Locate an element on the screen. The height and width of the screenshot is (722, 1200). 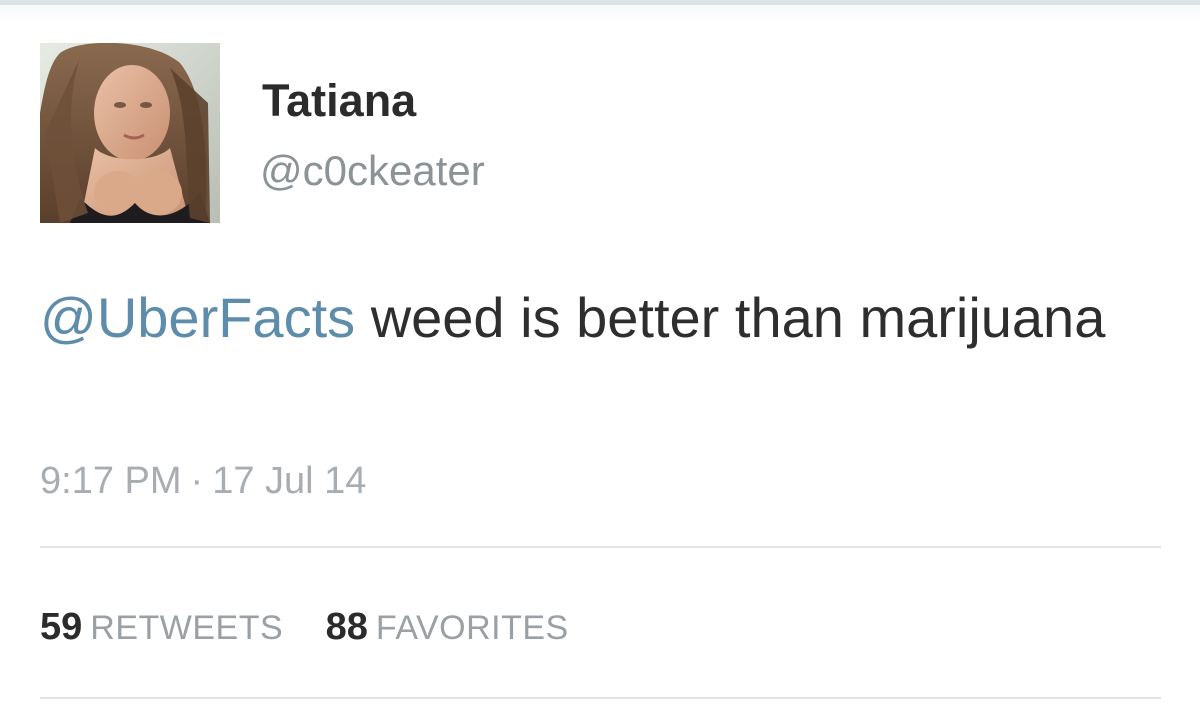
user-handle: @c0ckeater is located at coordinates (372, 171).